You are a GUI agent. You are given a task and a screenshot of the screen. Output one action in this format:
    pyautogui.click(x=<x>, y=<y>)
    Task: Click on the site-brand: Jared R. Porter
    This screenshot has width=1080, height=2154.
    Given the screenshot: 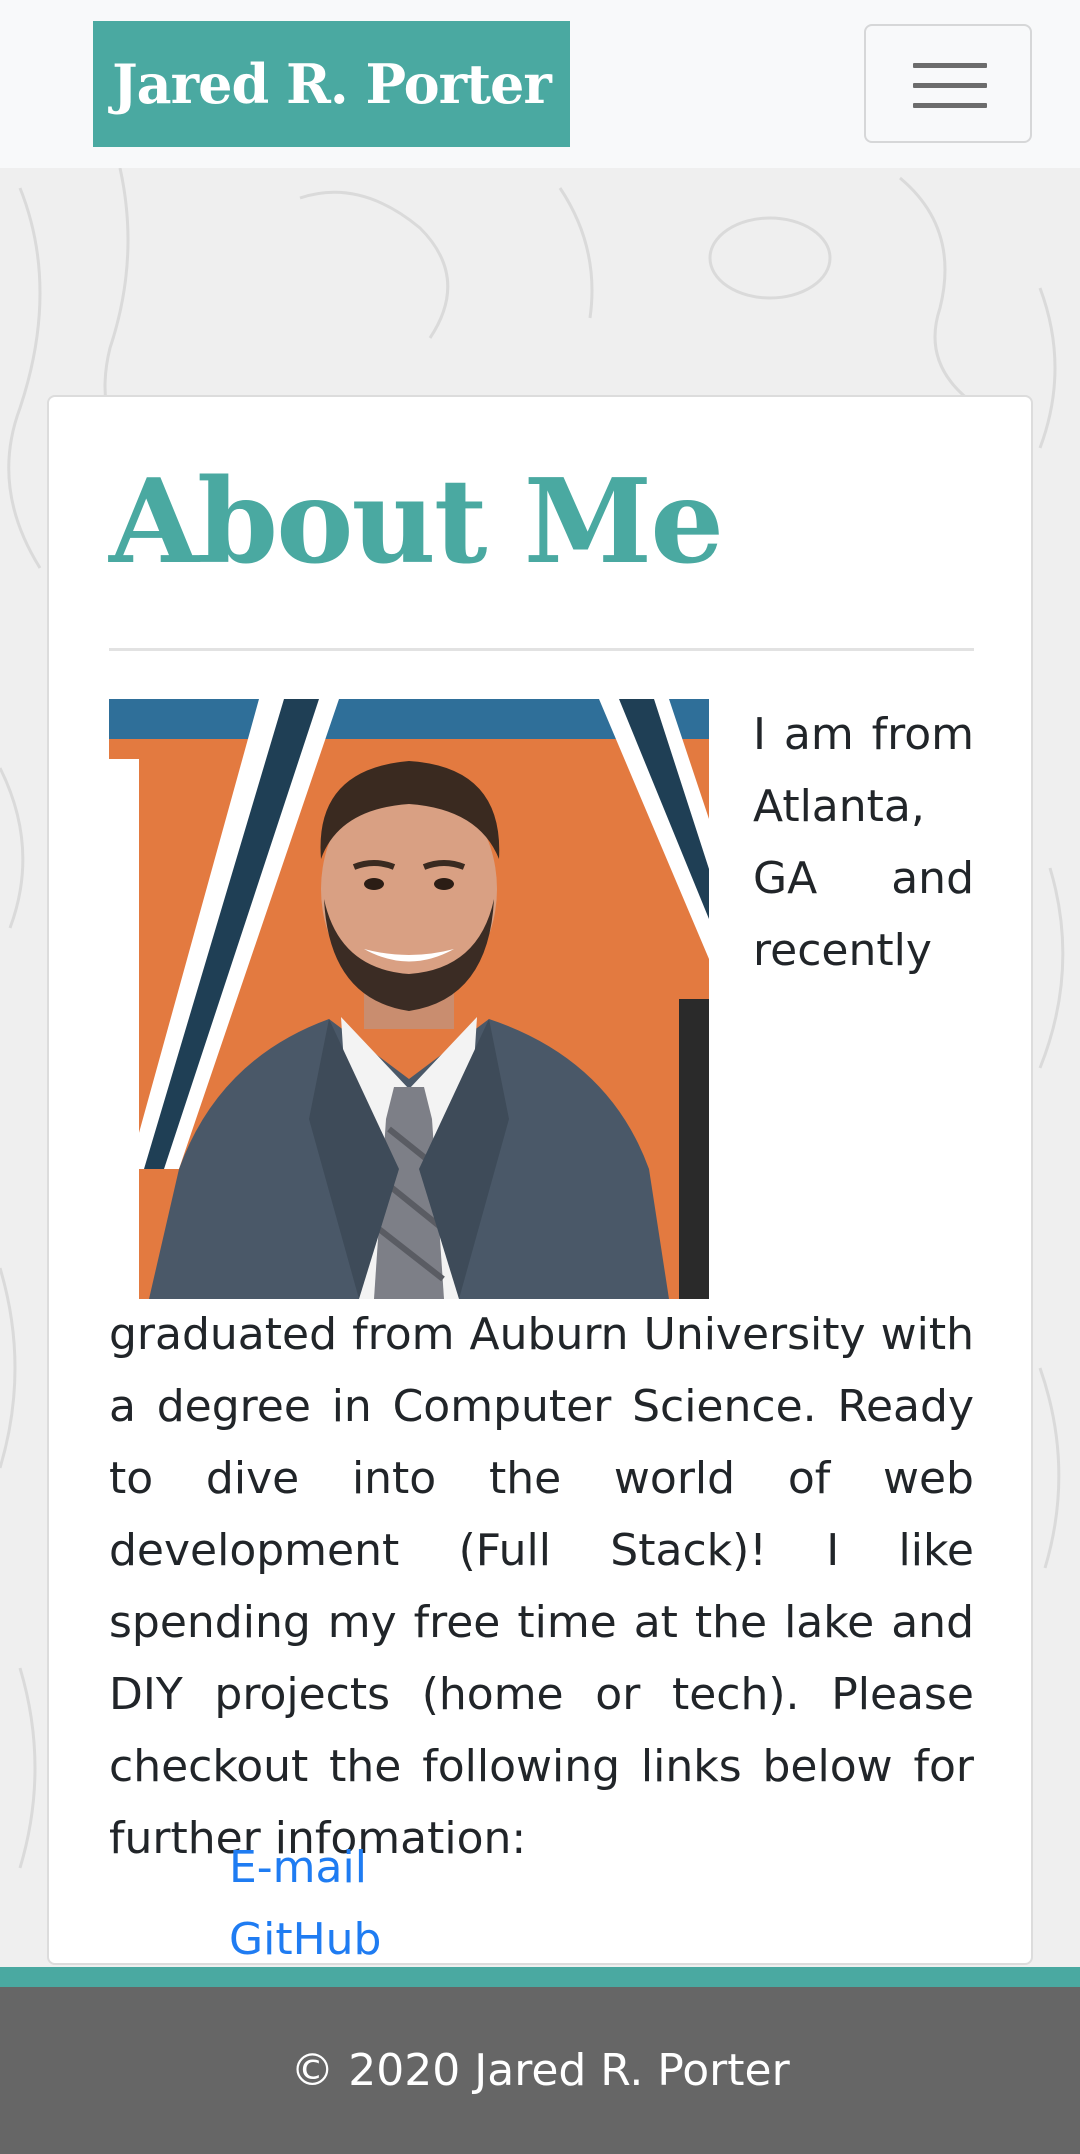 What is the action you would take?
    pyautogui.click(x=331, y=84)
    